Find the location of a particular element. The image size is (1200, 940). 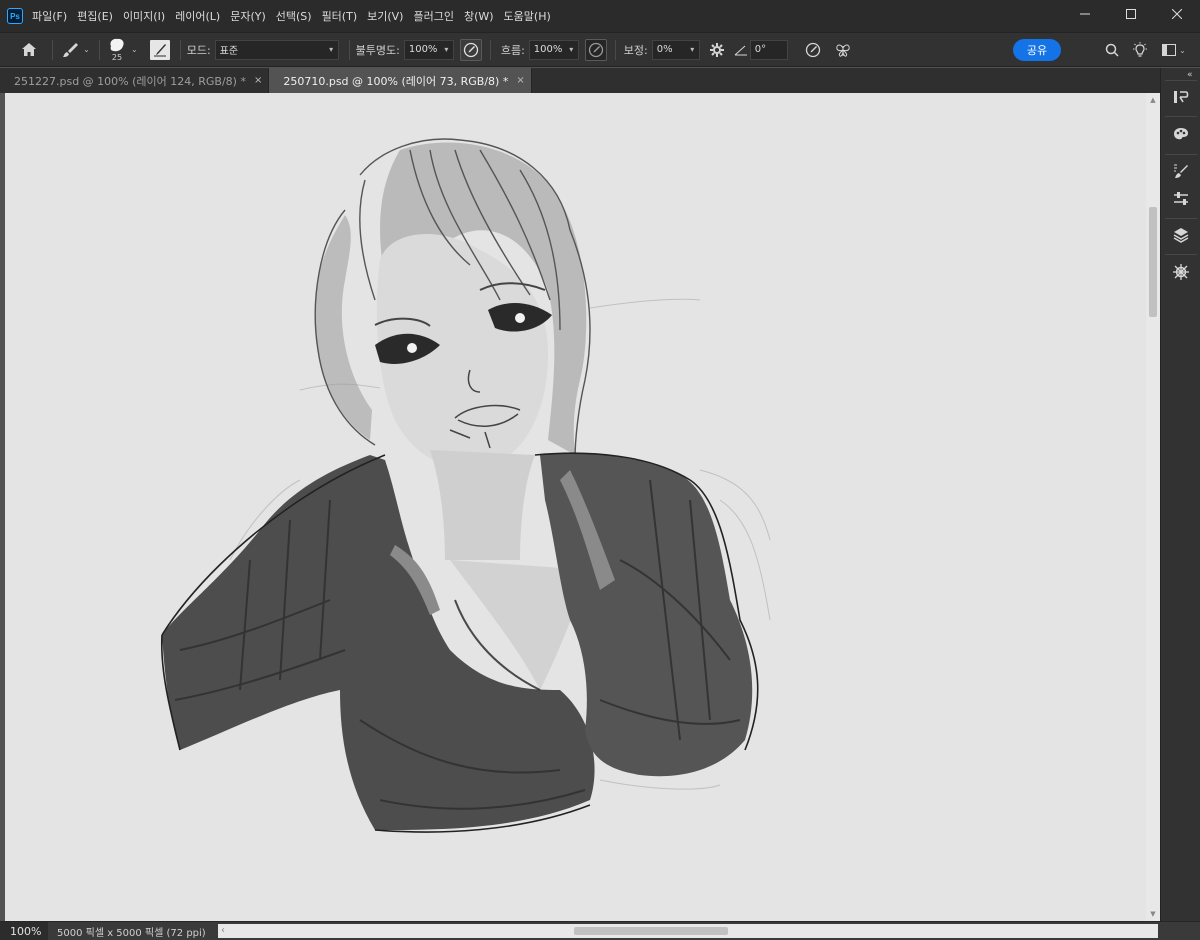

menu-image: 이미지(I) is located at coordinates (144, 16).